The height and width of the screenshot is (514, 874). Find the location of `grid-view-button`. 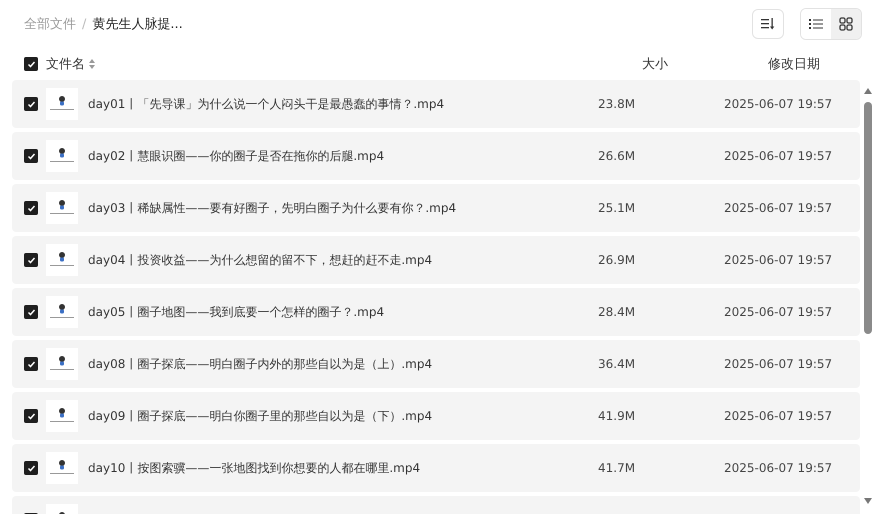

grid-view-button is located at coordinates (846, 24).